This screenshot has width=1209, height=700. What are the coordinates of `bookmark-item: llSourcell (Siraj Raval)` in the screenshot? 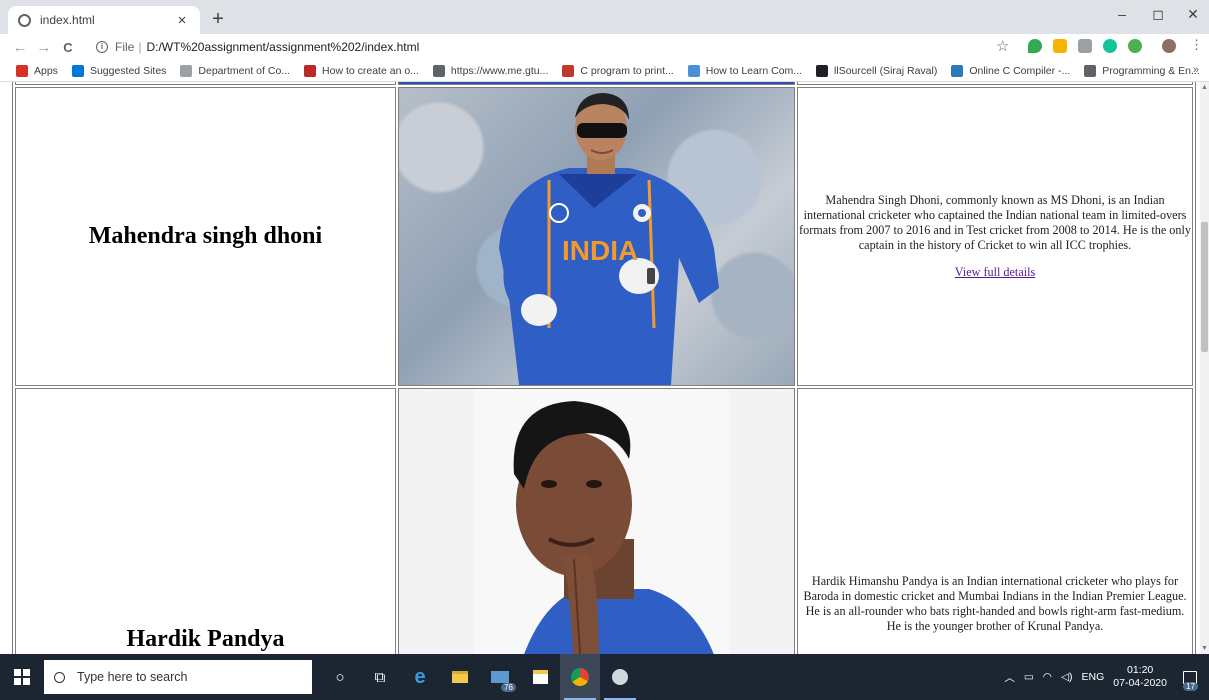 It's located at (876, 71).